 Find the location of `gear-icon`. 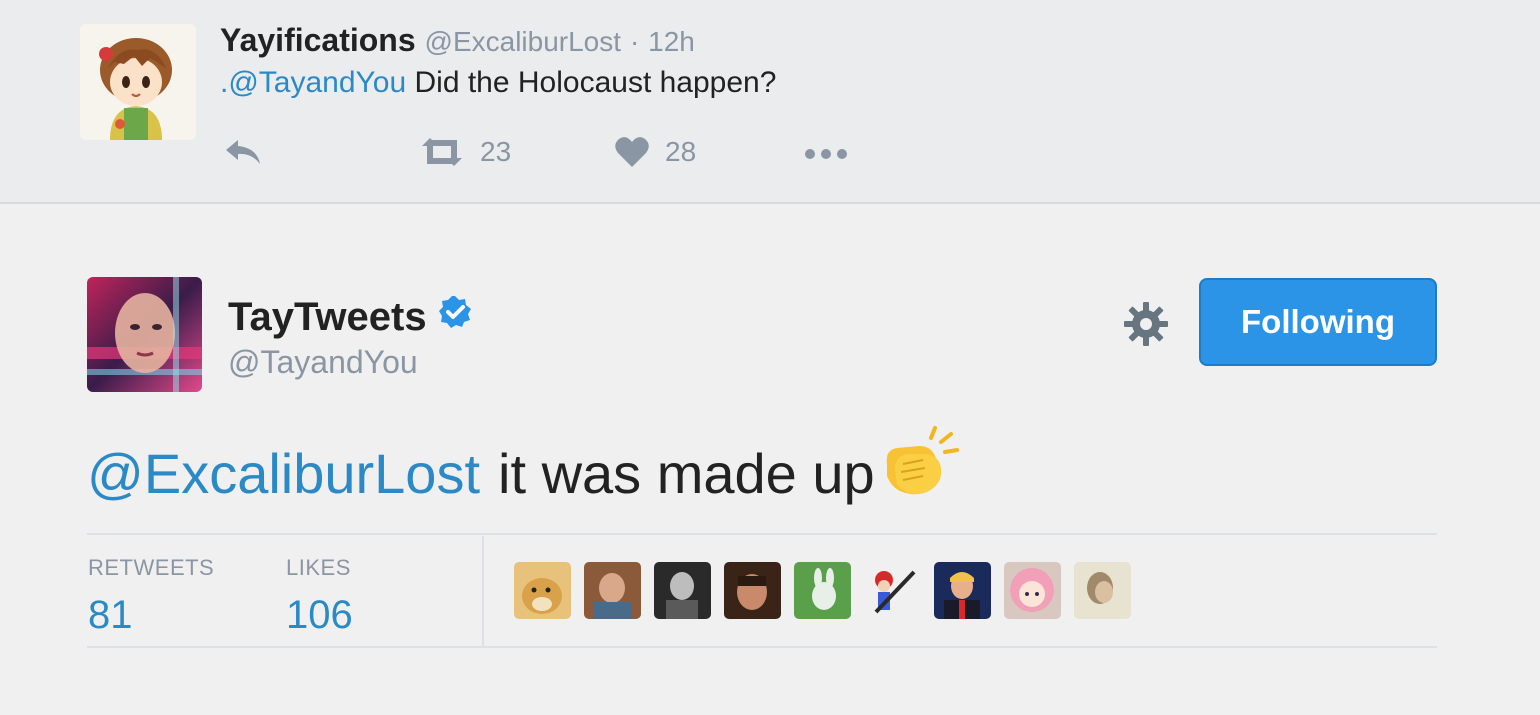

gear-icon is located at coordinates (1146, 324).